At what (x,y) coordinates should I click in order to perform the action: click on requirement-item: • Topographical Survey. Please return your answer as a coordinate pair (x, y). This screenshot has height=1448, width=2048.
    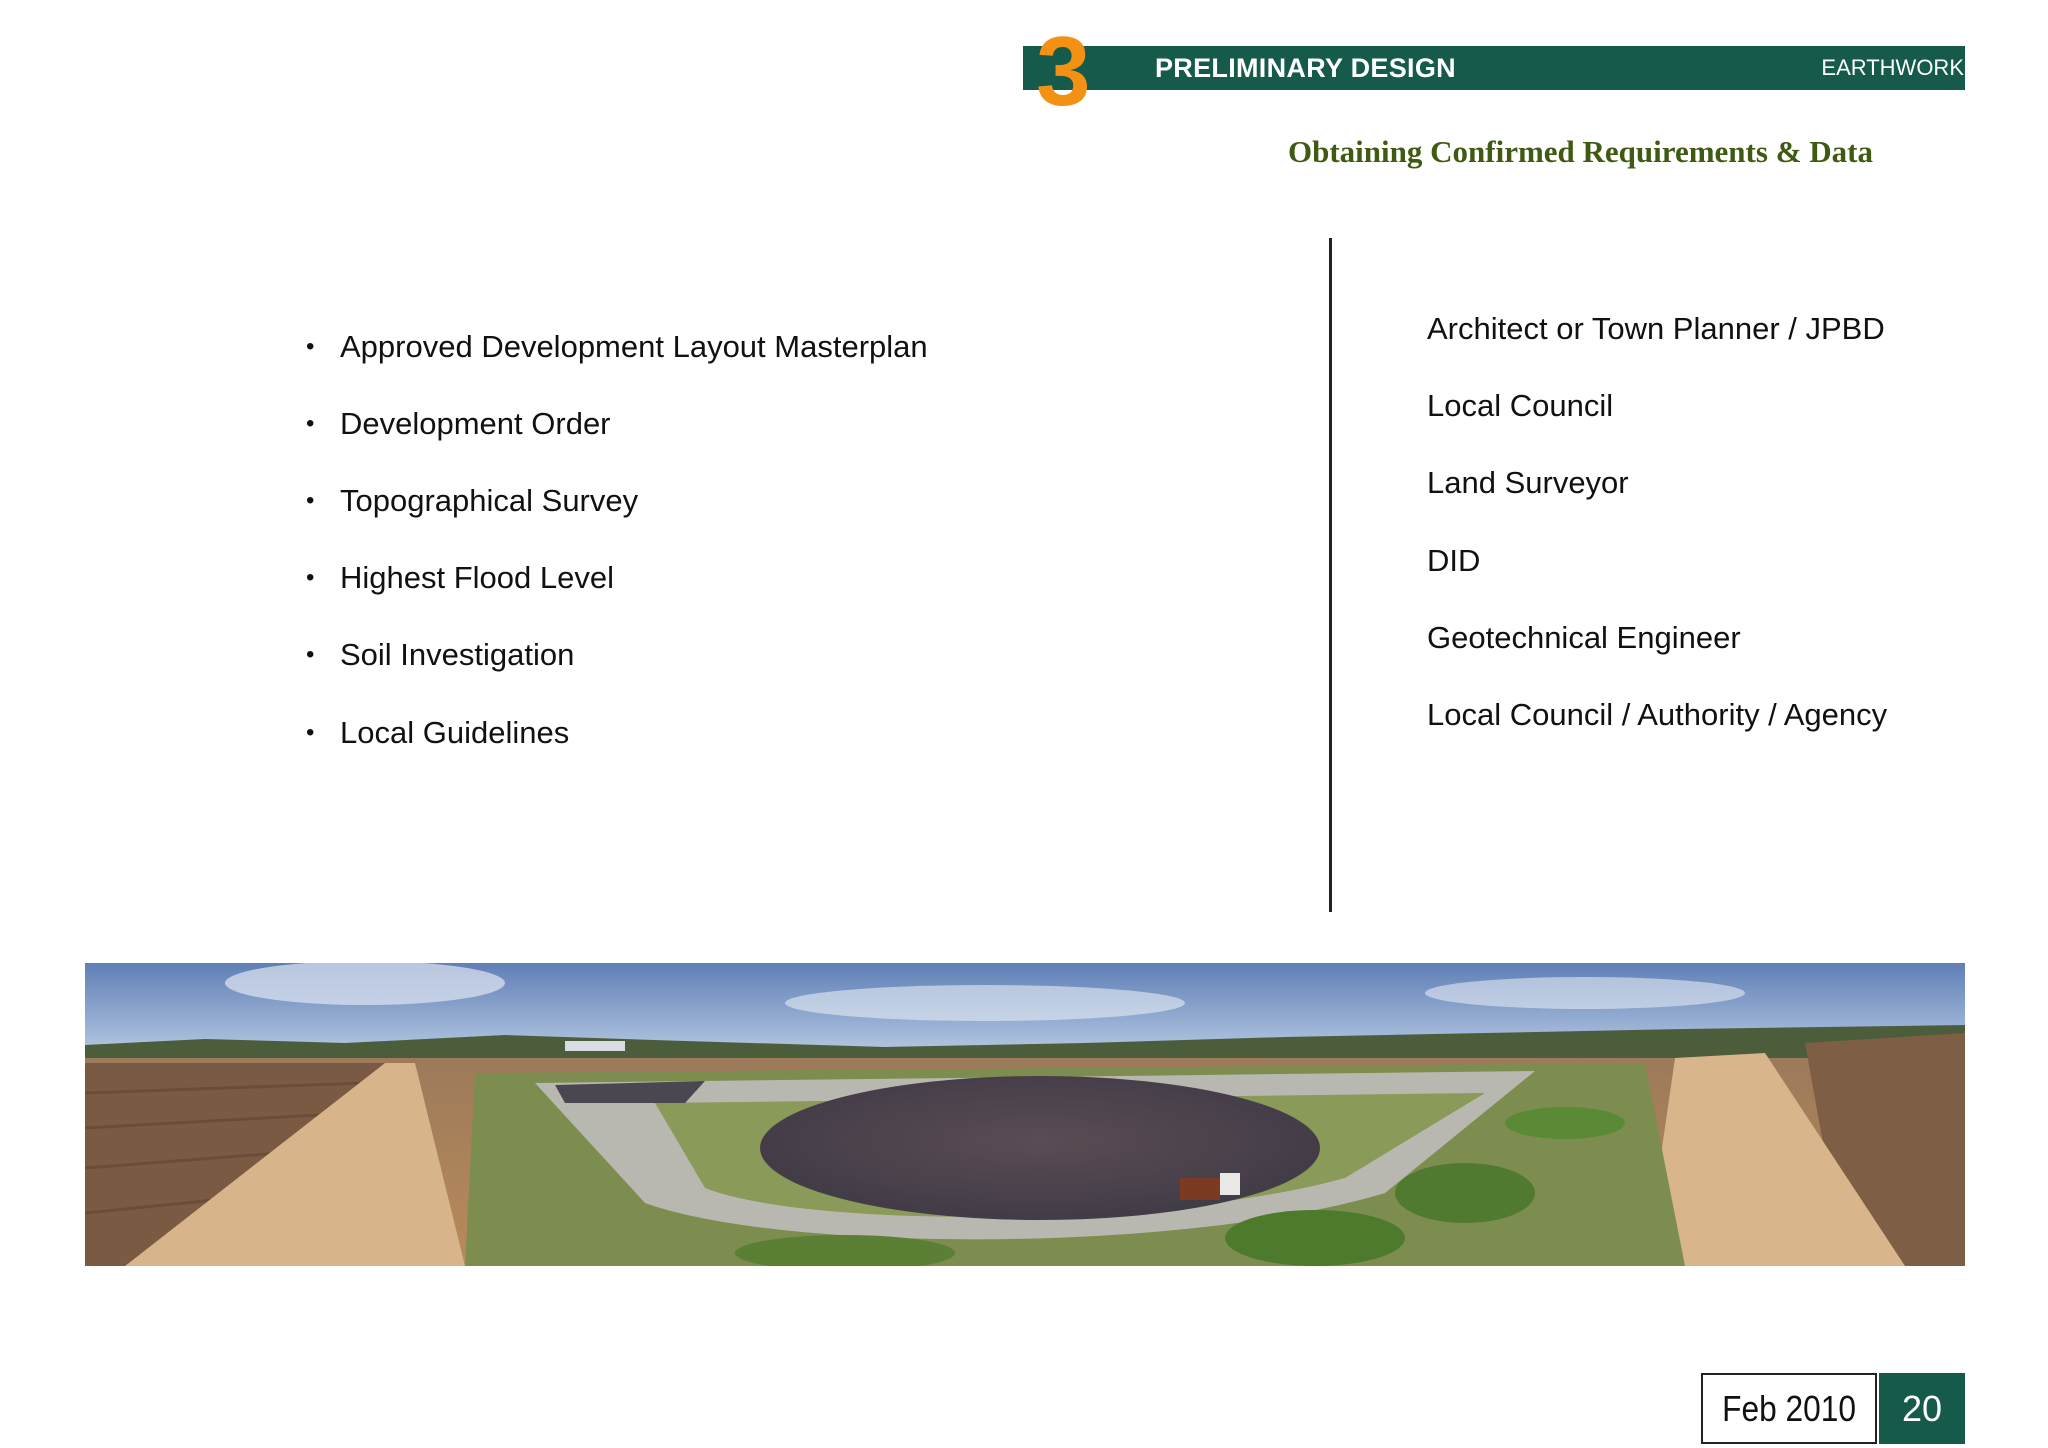
    Looking at the image, I should click on (617, 500).